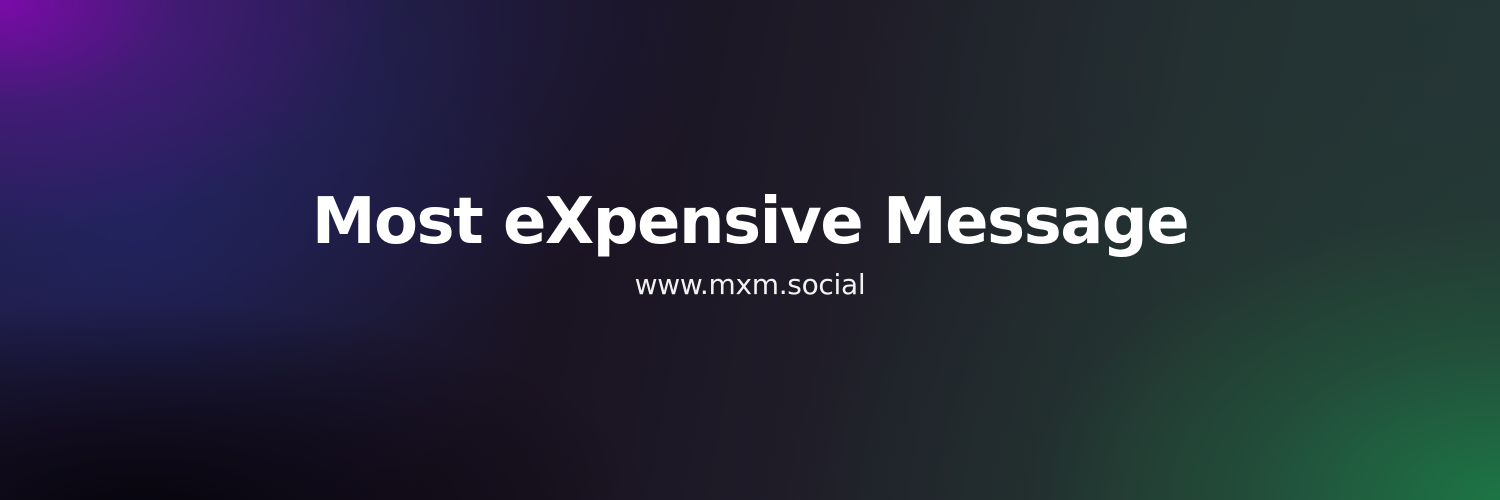 This screenshot has height=500, width=1500. I want to click on website-url: www.mxm.social, so click(750, 284).